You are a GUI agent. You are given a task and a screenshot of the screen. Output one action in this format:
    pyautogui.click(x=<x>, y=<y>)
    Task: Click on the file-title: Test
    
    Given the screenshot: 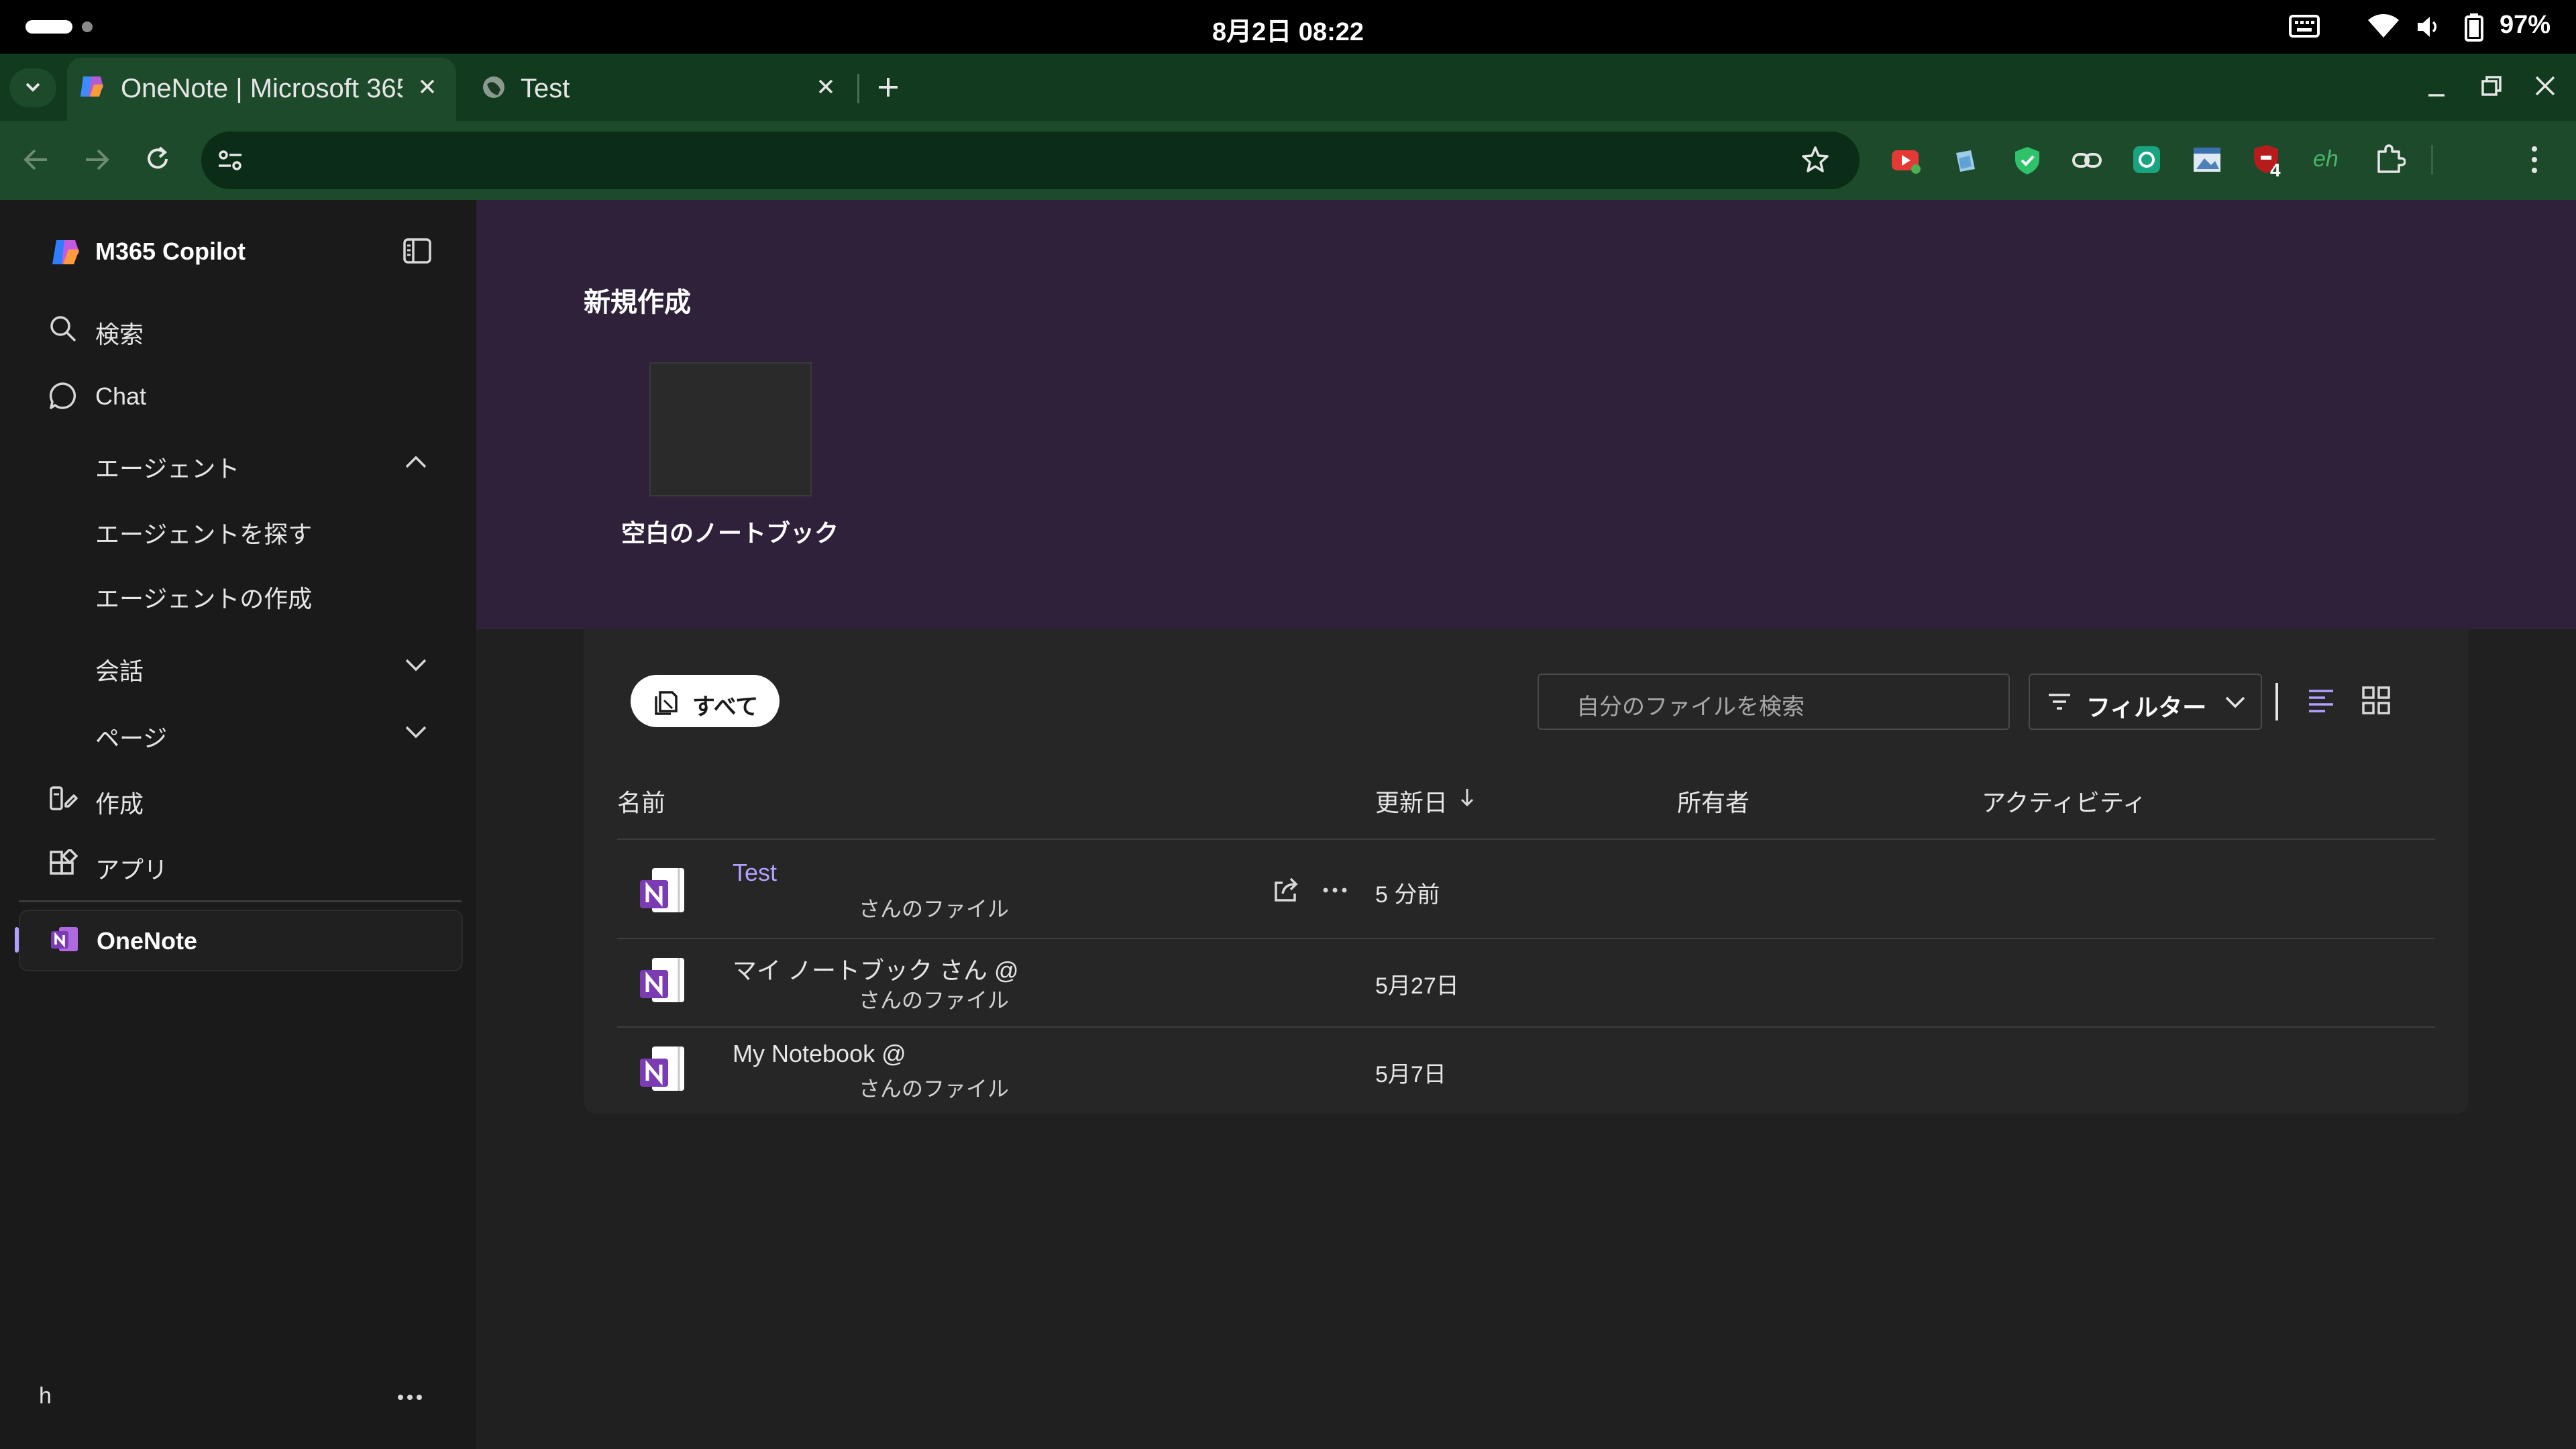 What is the action you would take?
    pyautogui.click(x=755, y=873)
    